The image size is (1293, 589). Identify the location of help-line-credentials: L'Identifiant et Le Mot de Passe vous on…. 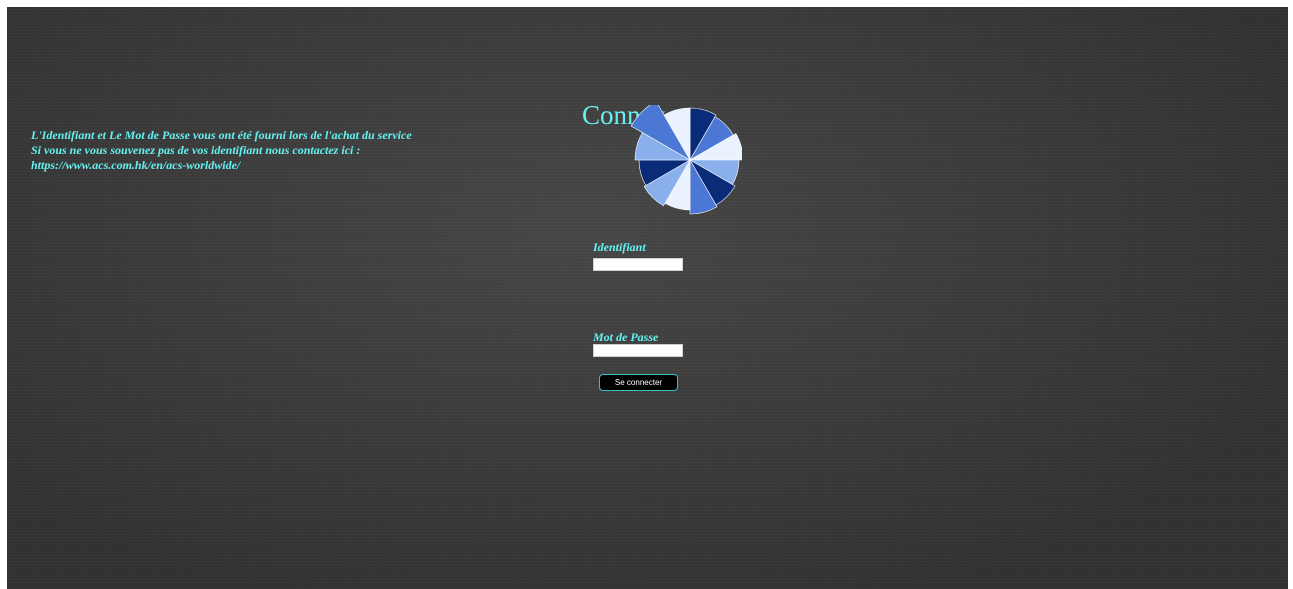
(221, 135).